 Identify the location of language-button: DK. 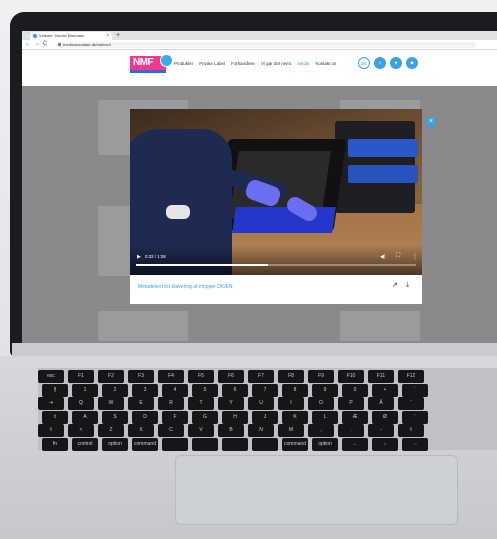
(364, 63).